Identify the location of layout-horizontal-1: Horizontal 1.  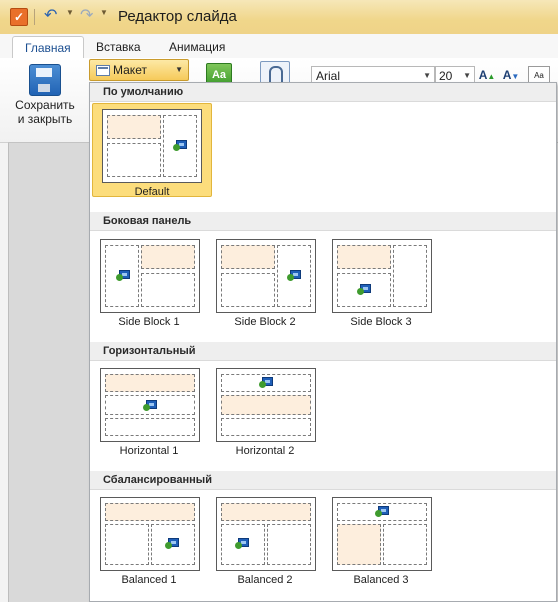
(149, 409).